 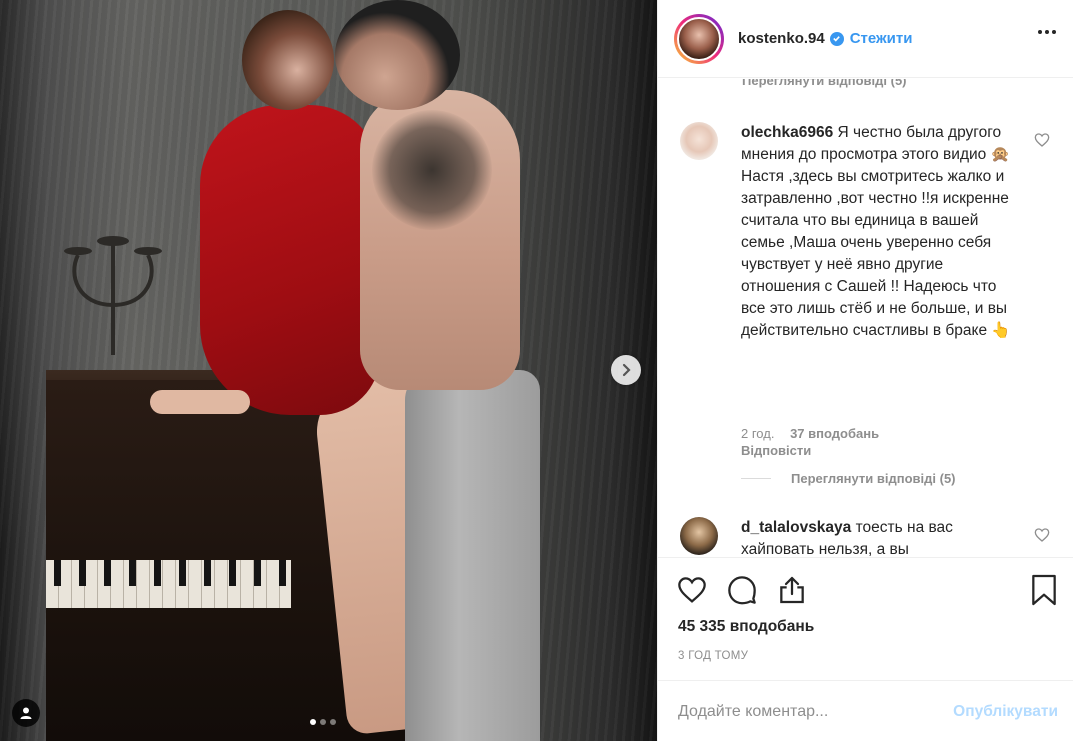 I want to click on comment-icon, so click(x=742, y=590).